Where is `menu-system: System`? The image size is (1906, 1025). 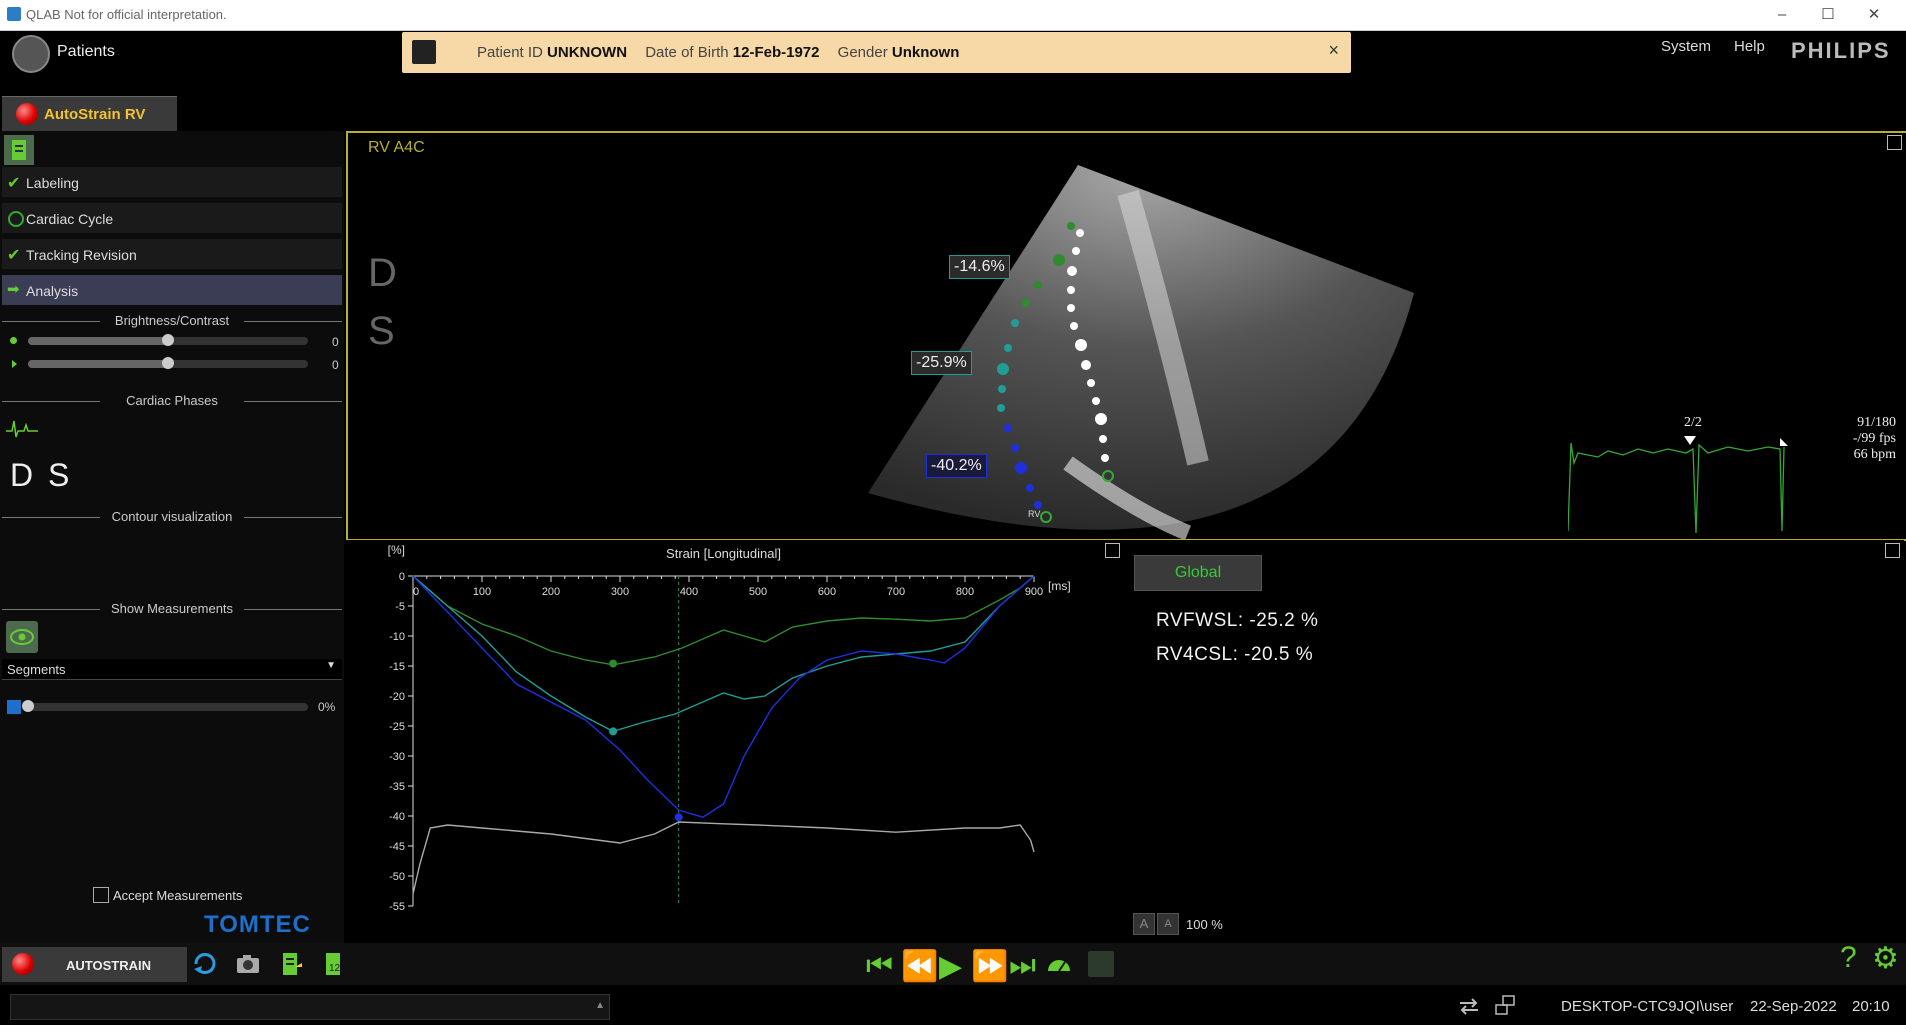
menu-system: System is located at coordinates (1686, 46).